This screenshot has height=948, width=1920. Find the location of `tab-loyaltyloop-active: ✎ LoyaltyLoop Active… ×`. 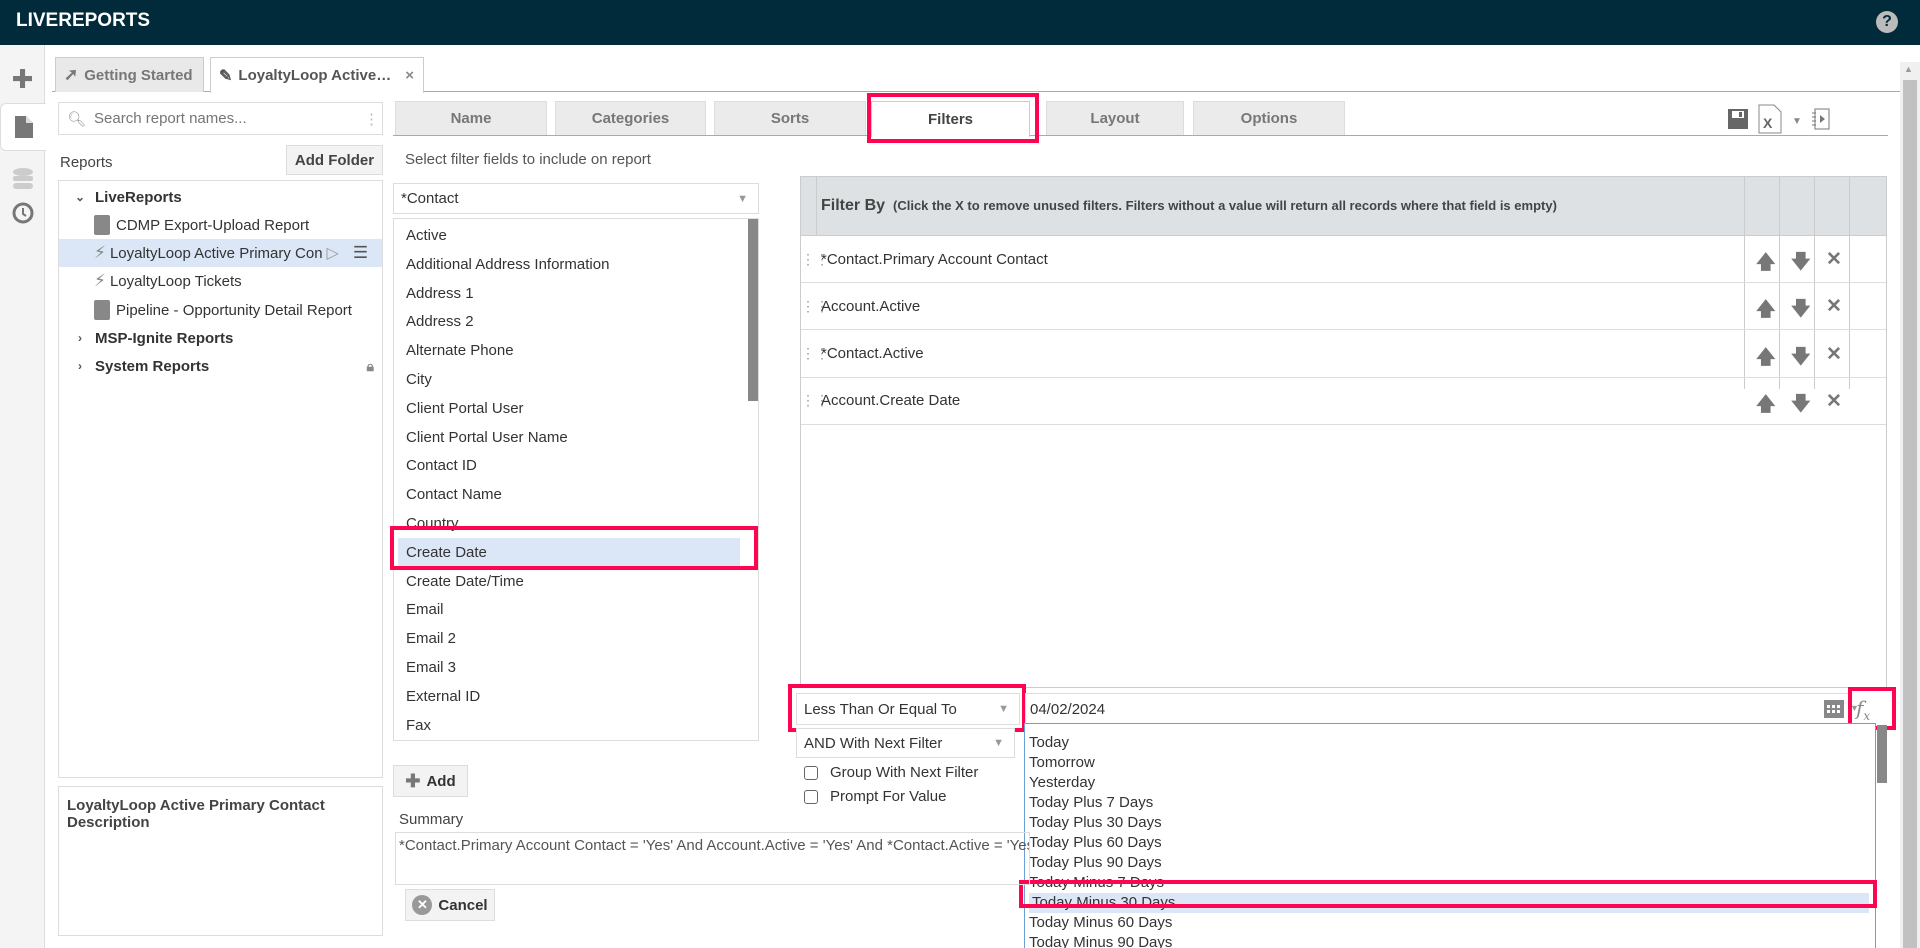

tab-loyaltyloop-active: ✎ LoyaltyLoop Active… × is located at coordinates (317, 75).